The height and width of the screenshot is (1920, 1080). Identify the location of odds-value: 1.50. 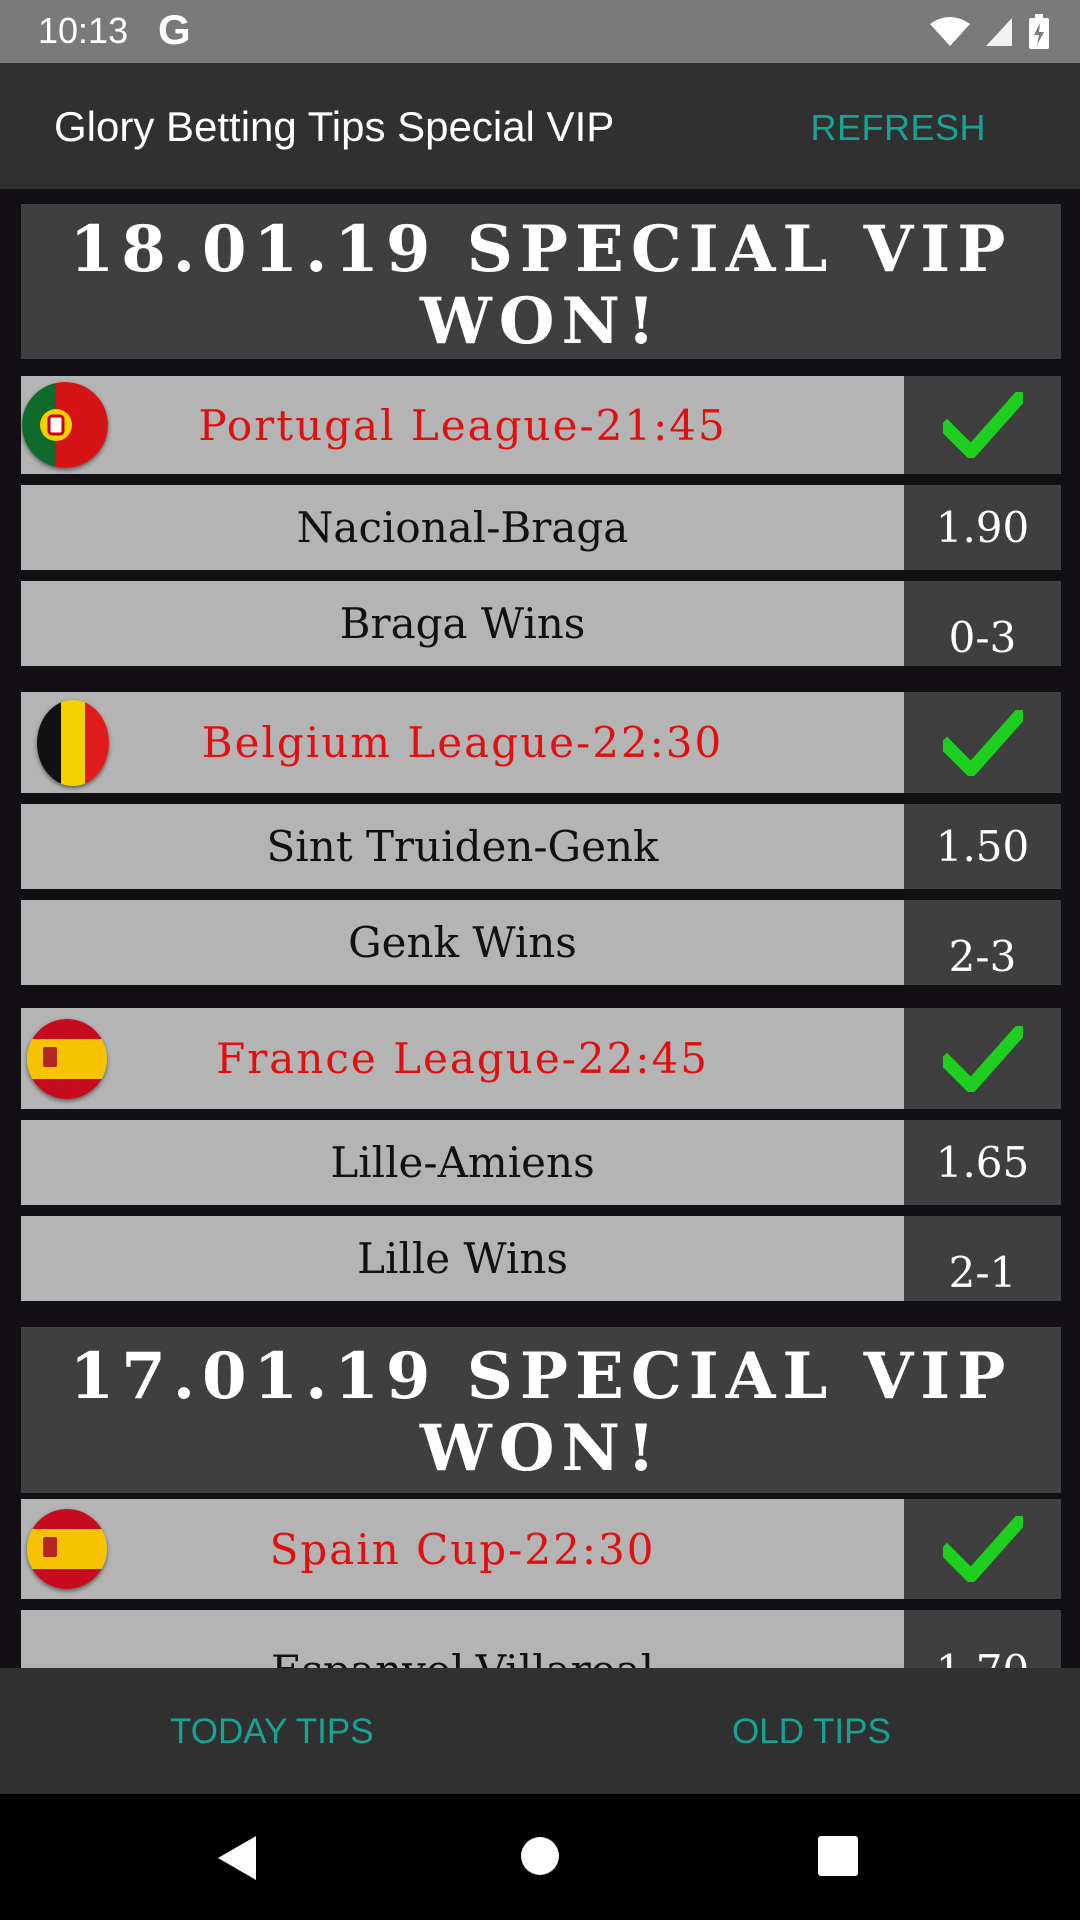
(982, 846).